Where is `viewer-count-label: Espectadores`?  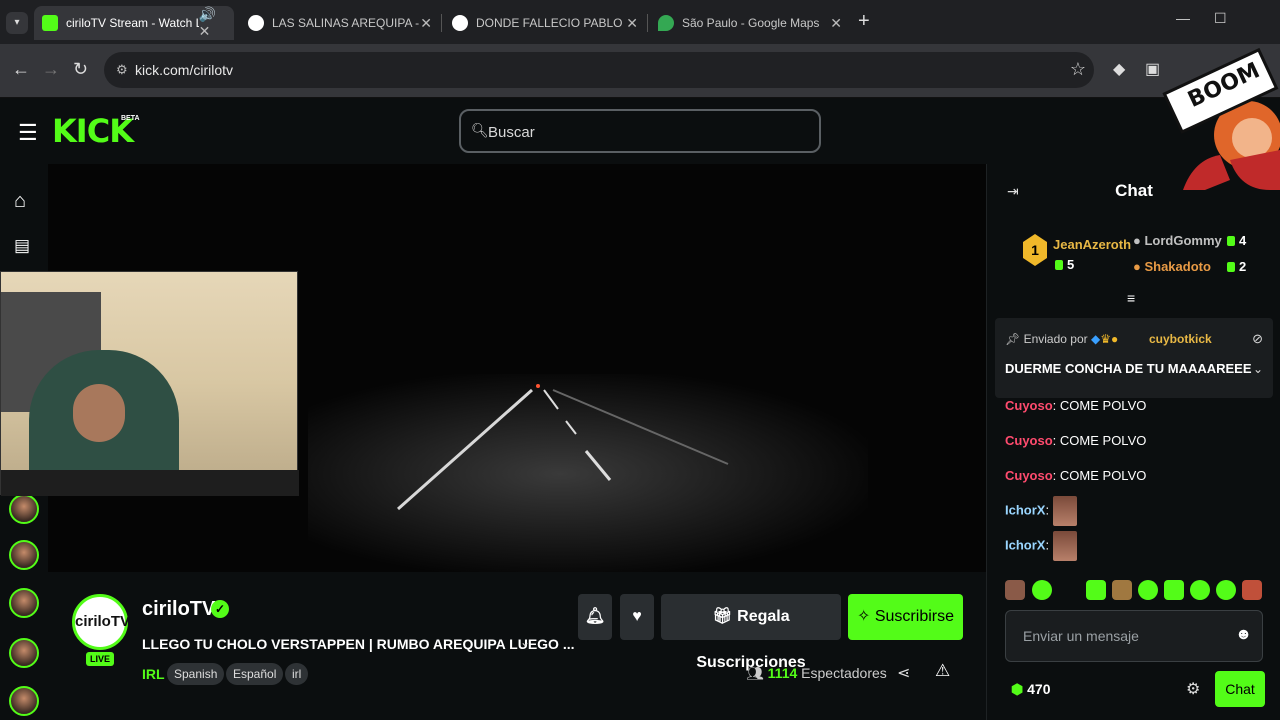 viewer-count-label: Espectadores is located at coordinates (844, 673).